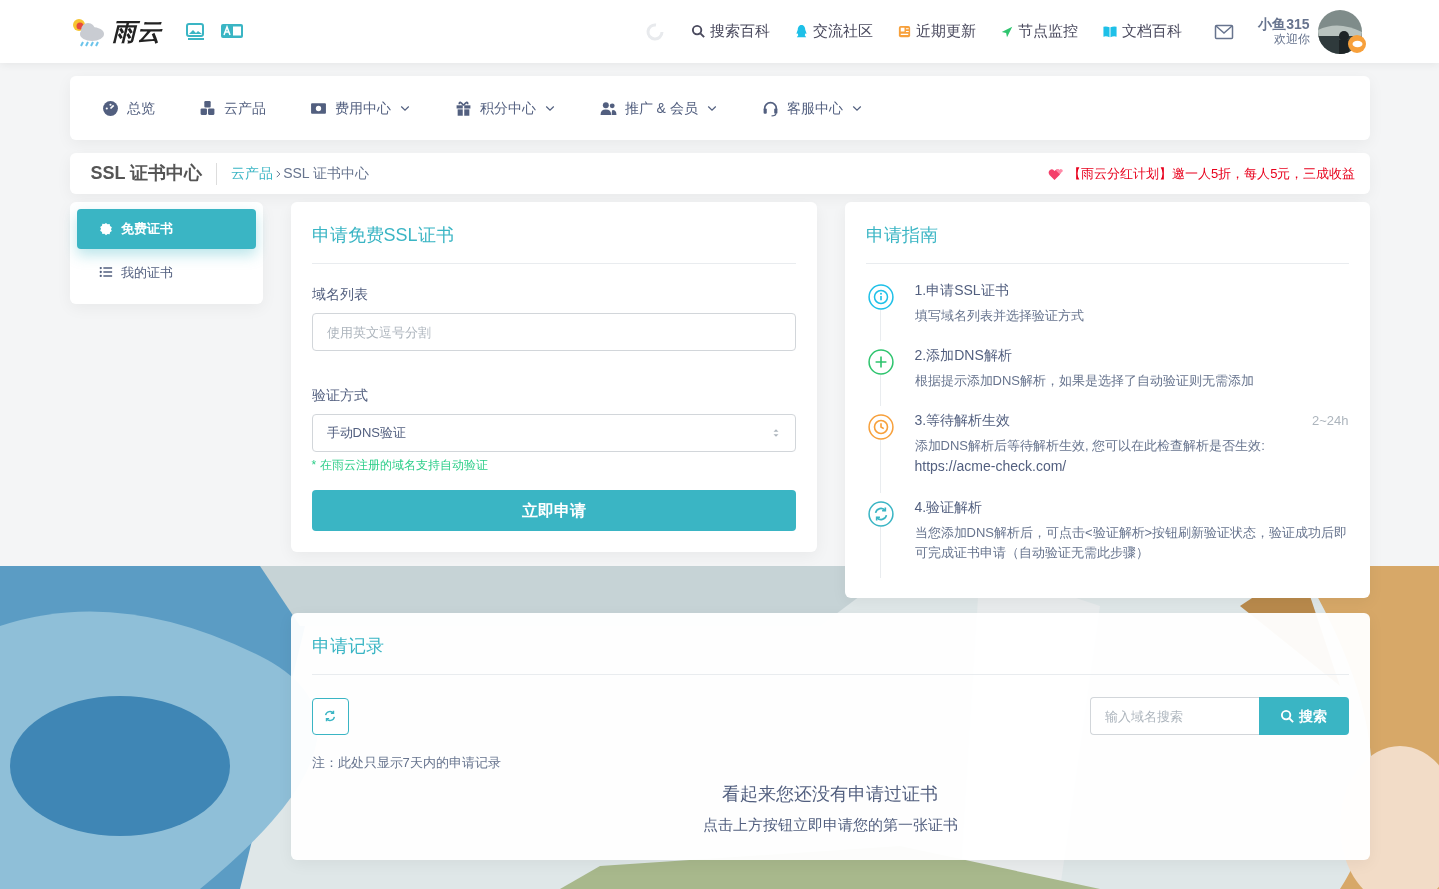  I want to click on greeting-text: 欢迎你, so click(1291, 39).